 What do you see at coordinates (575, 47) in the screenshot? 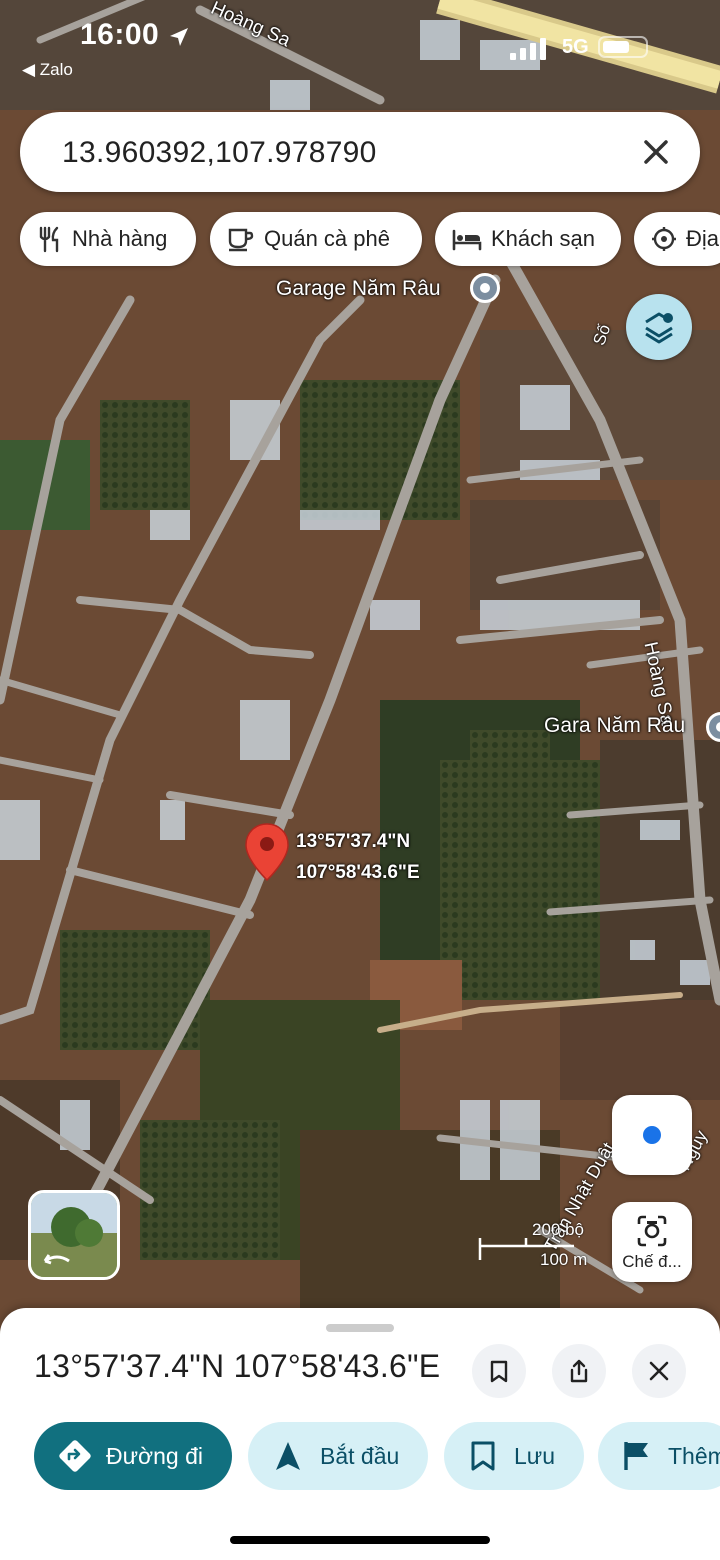
I see `network-type: 5G` at bounding box center [575, 47].